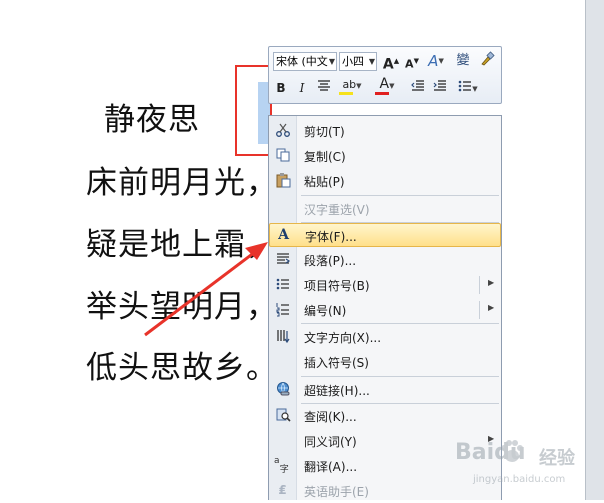 Image resolution: width=604 pixels, height=503 pixels. I want to click on italic-button: I, so click(302, 88).